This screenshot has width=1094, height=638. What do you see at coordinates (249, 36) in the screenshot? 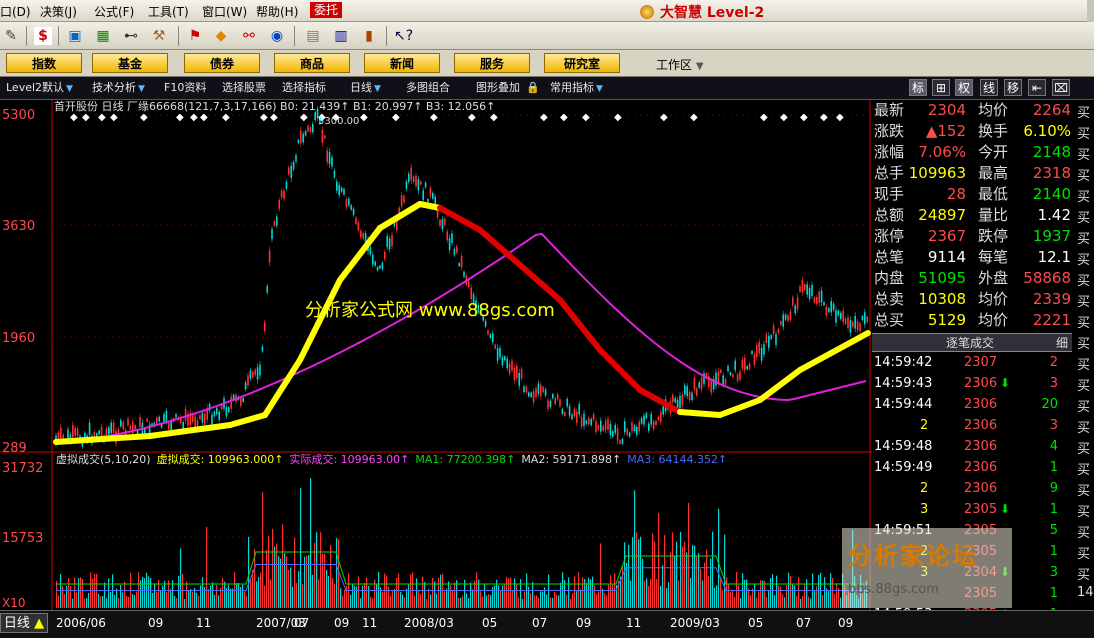
I see `link-icon: ⚯` at bounding box center [249, 36].